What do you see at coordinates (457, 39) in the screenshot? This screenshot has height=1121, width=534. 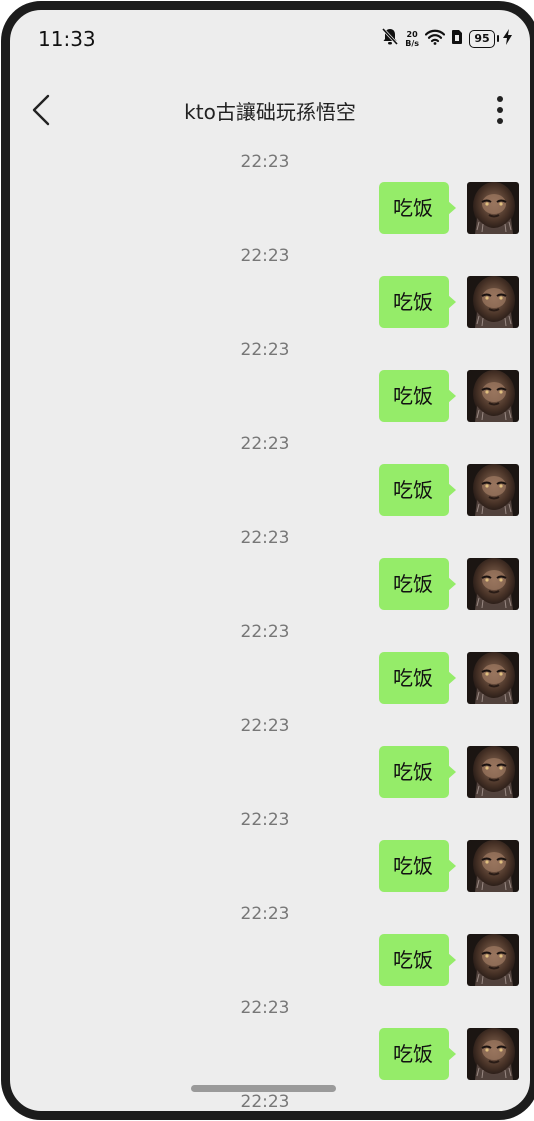 I see `sim-icon` at bounding box center [457, 39].